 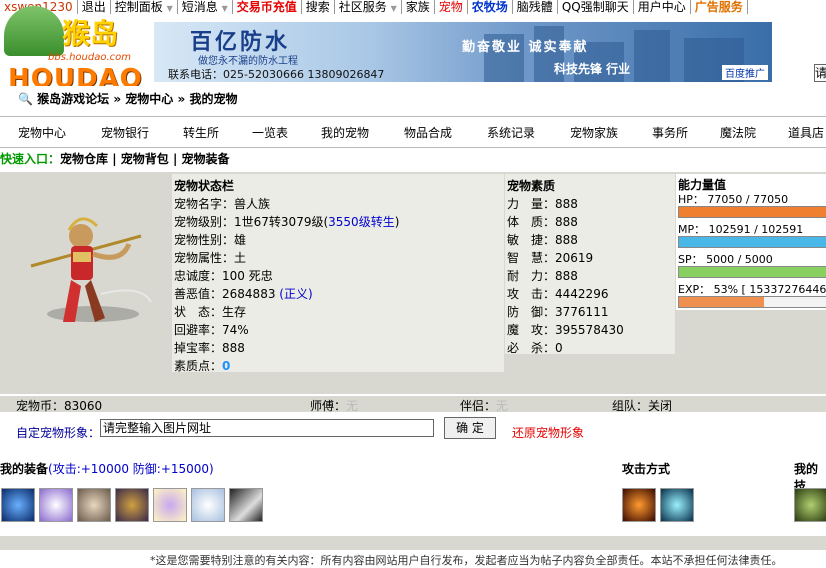 I want to click on magnifier-icon: 🔍, so click(x=25, y=99).